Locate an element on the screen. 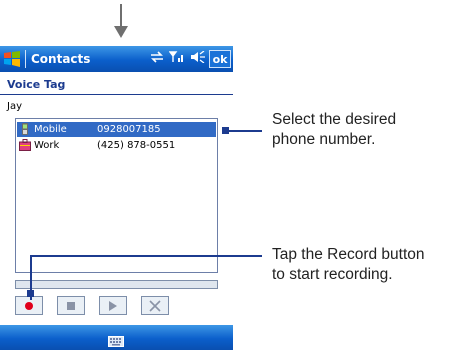 The height and width of the screenshot is (351, 459). work-briefcase-icon is located at coordinates (25, 145).